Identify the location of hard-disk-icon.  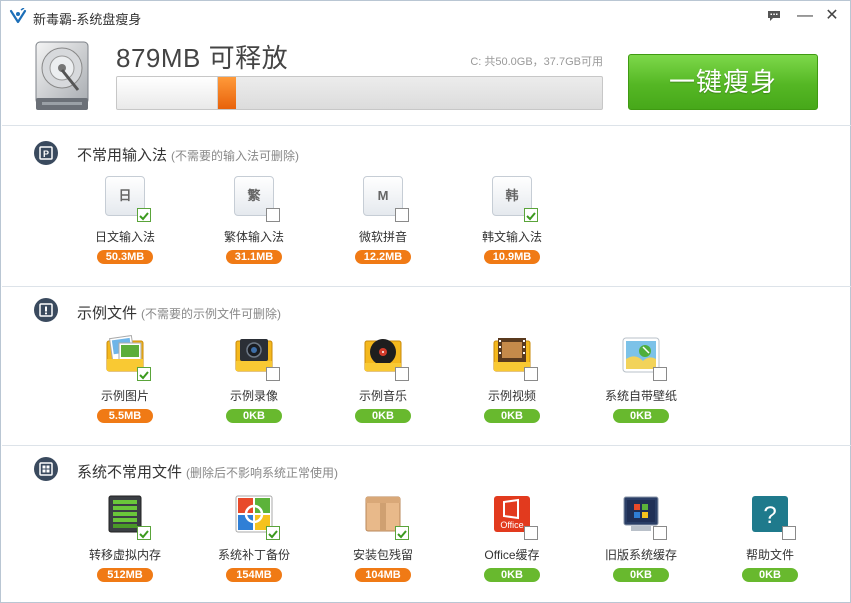
(62, 75).